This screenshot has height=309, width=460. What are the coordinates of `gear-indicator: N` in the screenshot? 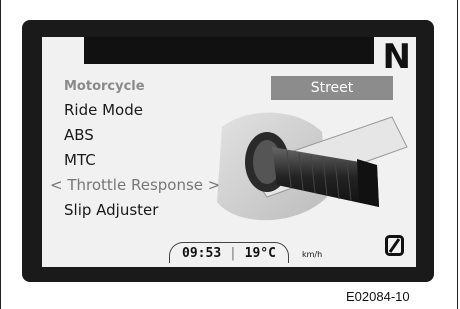 It's located at (396, 57).